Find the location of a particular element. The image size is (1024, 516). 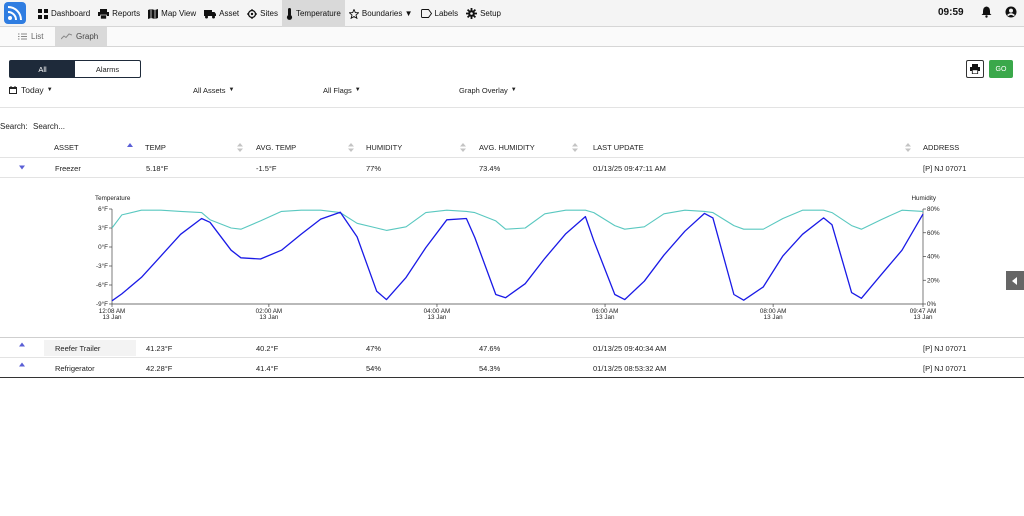

header-temp: TEMP is located at coordinates (155, 147).